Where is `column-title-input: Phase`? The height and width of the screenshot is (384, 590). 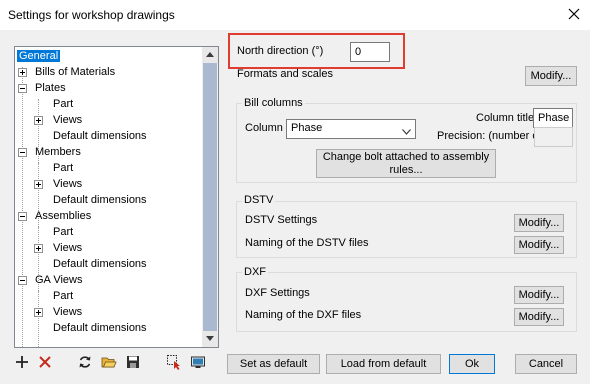
column-title-input: Phase is located at coordinates (553, 118).